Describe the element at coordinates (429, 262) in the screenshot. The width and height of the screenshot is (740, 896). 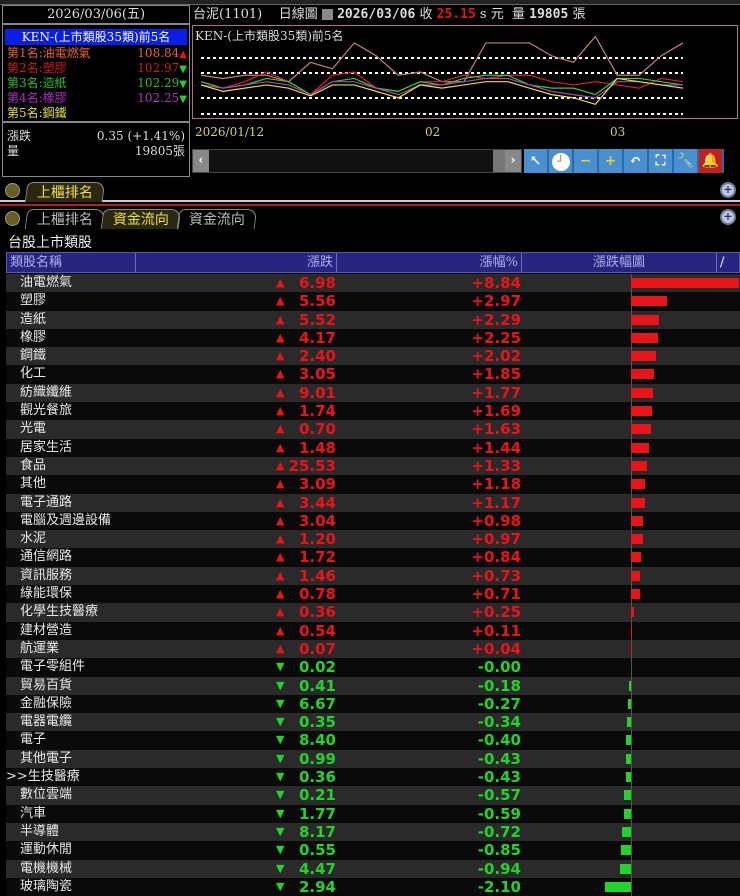
I see `col-pct: 漲幅%` at that location.